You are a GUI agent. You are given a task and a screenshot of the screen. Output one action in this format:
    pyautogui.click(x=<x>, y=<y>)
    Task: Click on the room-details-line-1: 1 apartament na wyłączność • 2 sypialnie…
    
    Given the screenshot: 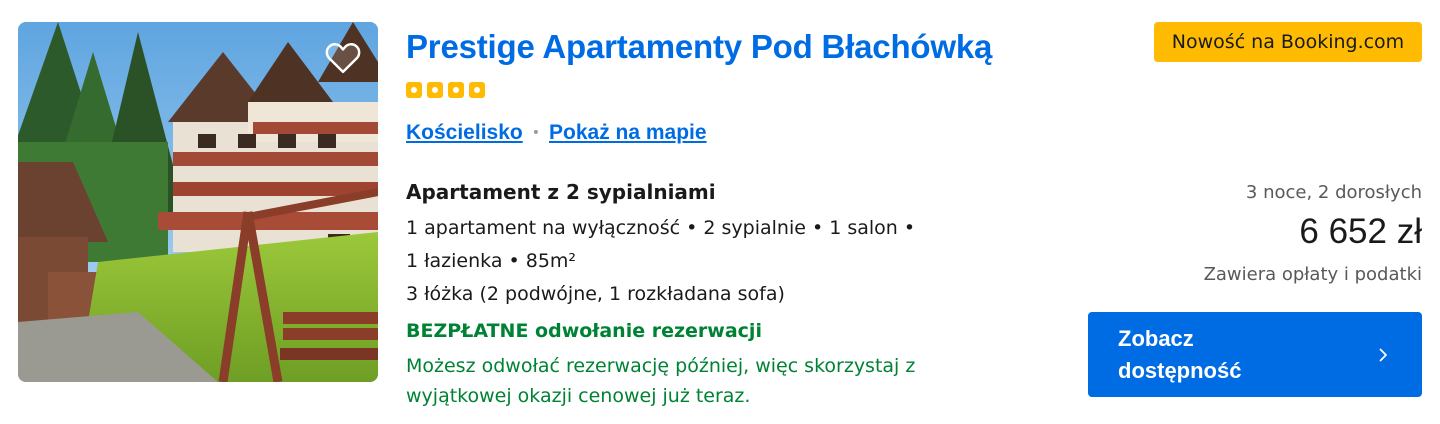 What is the action you would take?
    pyautogui.click(x=661, y=228)
    